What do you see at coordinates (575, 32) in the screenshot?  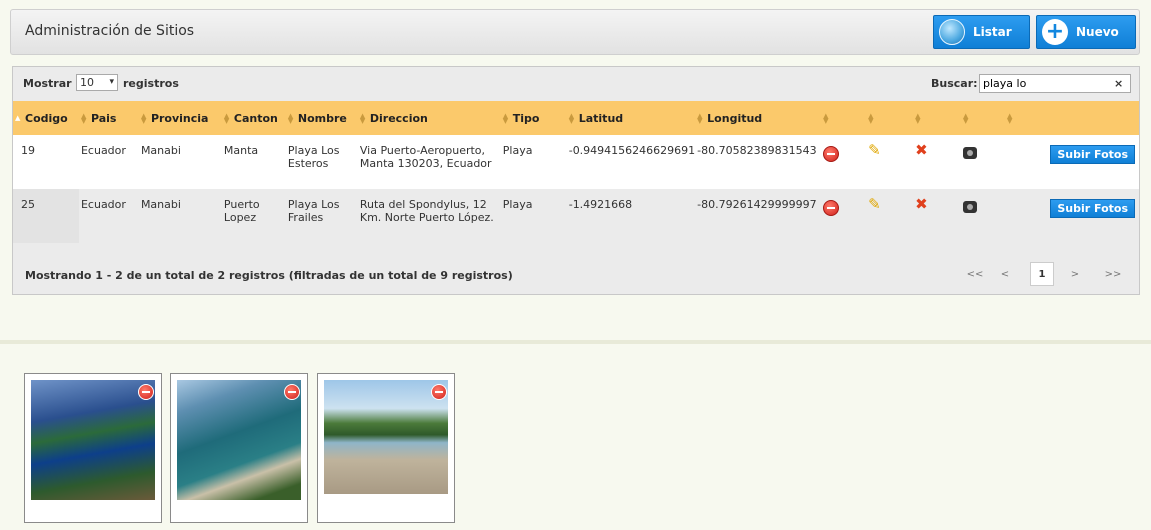 I see `page-header: Administración de Sitios Listar + Nuevo` at bounding box center [575, 32].